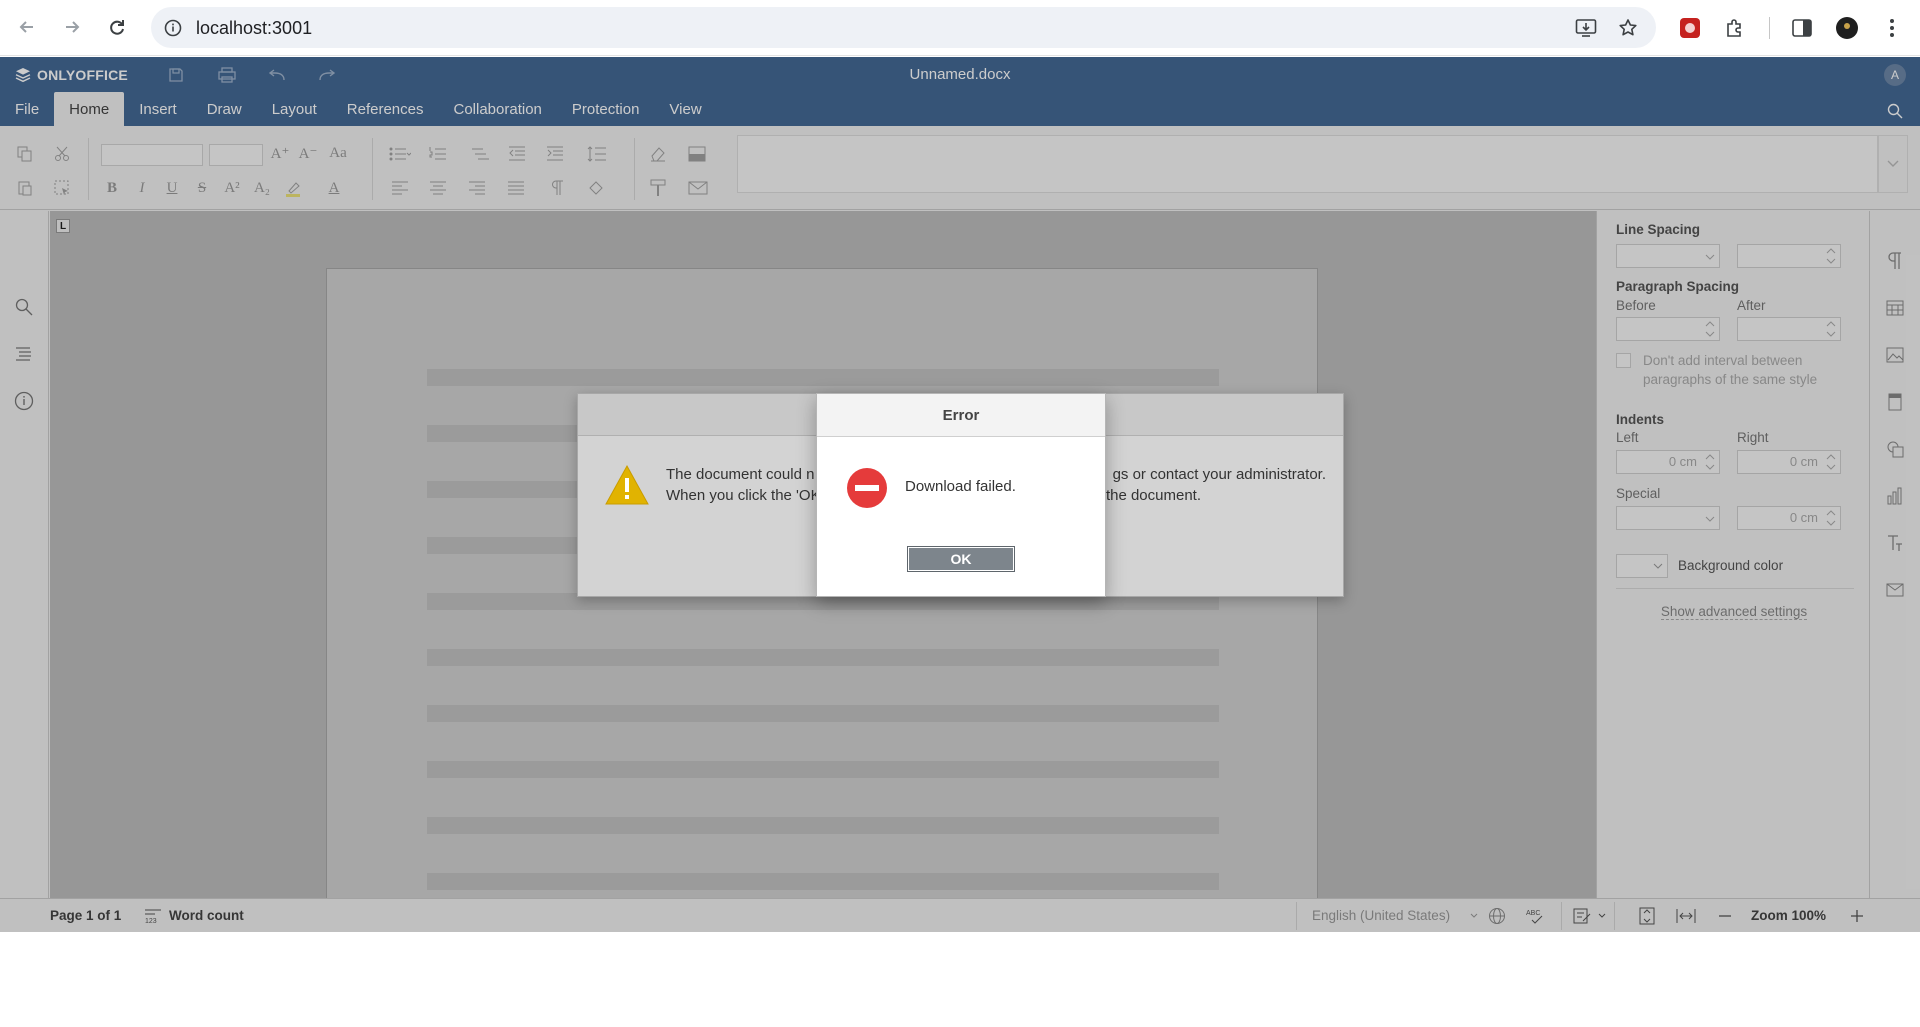  I want to click on back-icon, so click(27, 27).